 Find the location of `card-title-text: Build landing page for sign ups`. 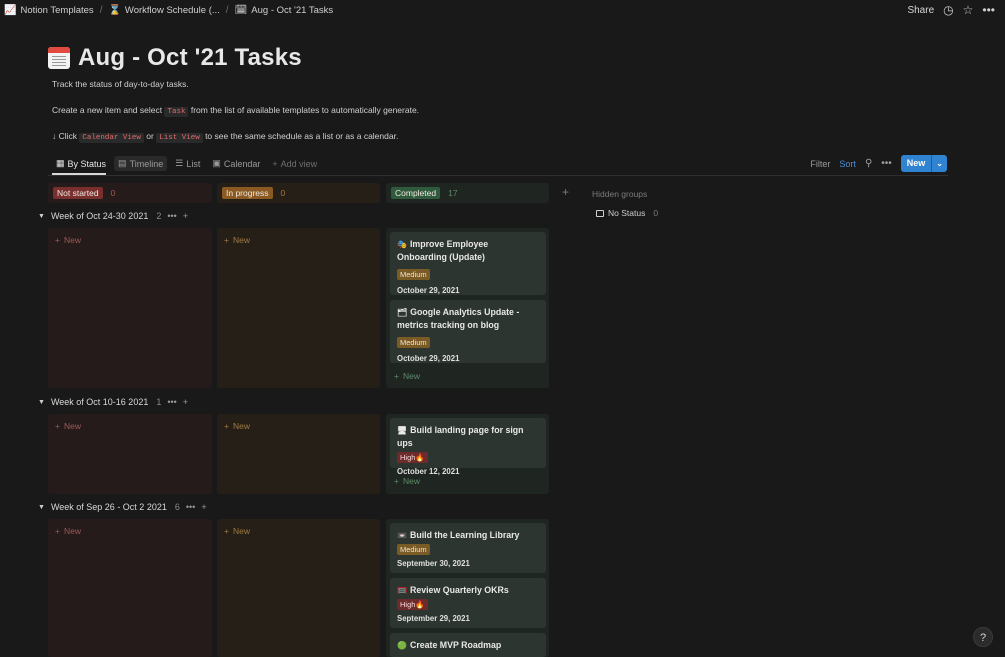

card-title-text: Build landing page for sign ups is located at coordinates (460, 436).